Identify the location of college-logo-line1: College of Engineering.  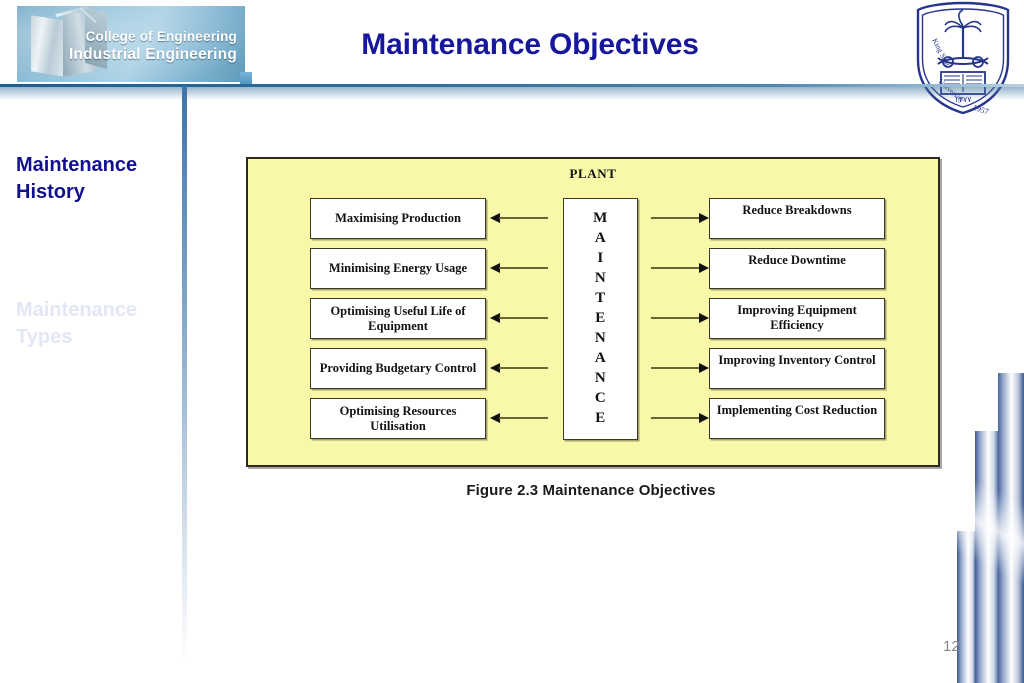
(161, 36).